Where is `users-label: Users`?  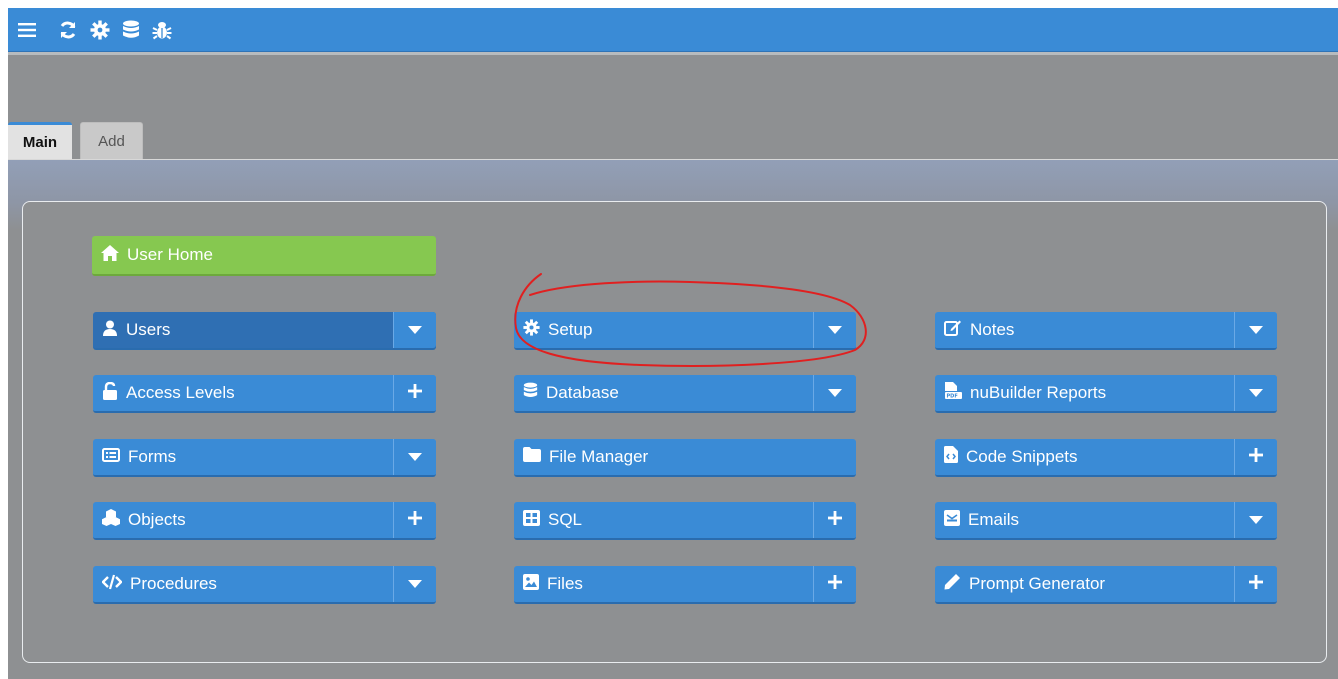 users-label: Users is located at coordinates (148, 329).